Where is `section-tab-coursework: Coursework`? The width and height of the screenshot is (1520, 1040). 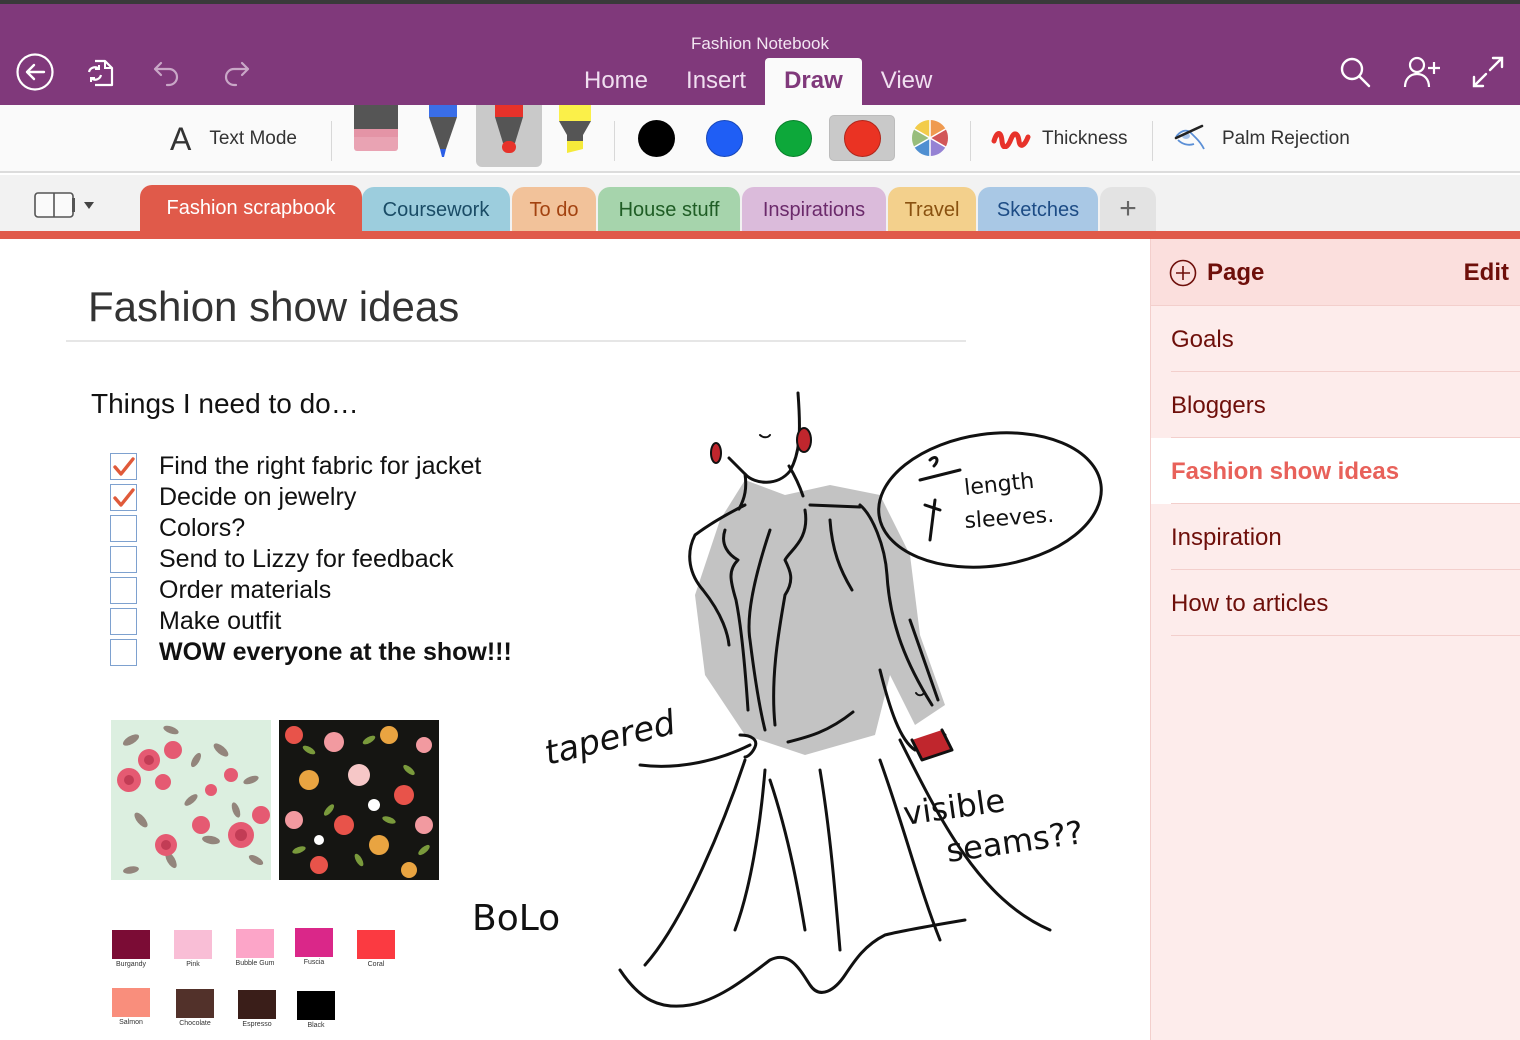 section-tab-coursework: Coursework is located at coordinates (436, 209).